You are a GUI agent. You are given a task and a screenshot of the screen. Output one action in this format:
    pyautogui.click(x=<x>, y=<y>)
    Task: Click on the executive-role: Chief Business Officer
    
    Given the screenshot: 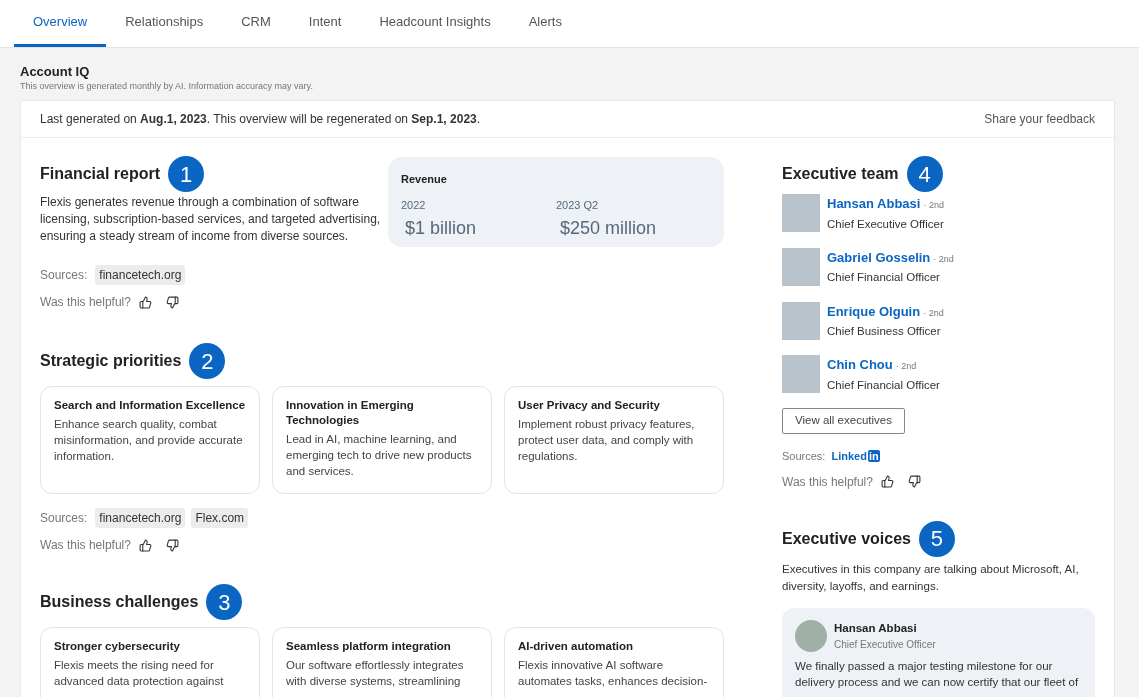 What is the action you would take?
    pyautogui.click(x=884, y=331)
    